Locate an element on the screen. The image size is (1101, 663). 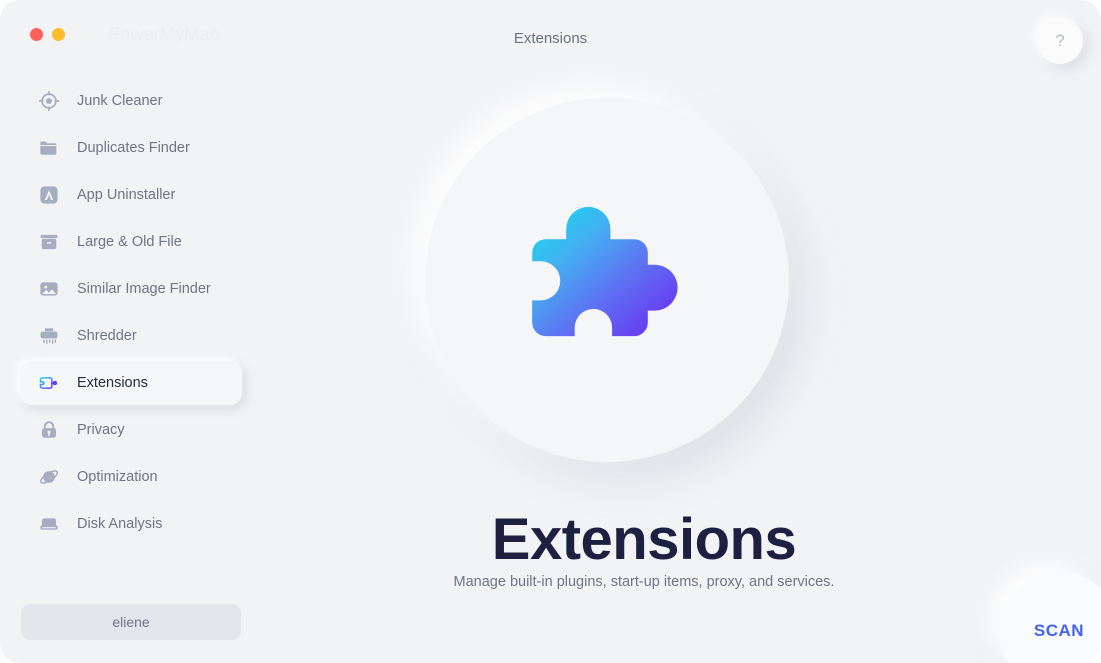
sidebar-item-similar-image-finder: Similar Image Finder is located at coordinates (131, 289).